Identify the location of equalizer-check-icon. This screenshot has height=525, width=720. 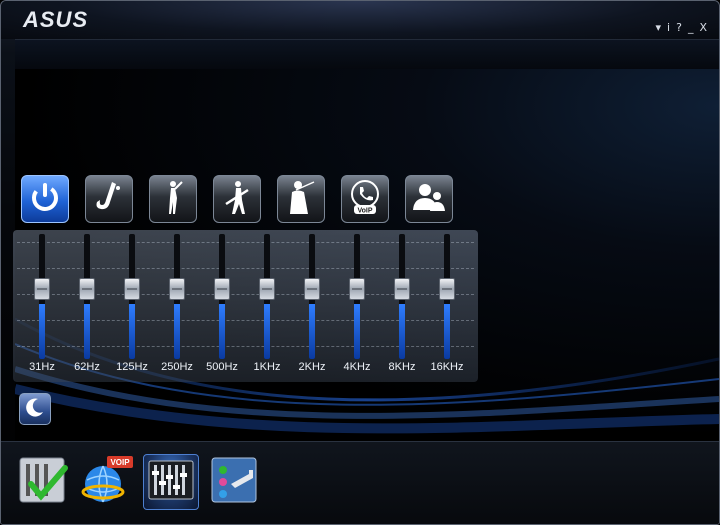
(43, 482).